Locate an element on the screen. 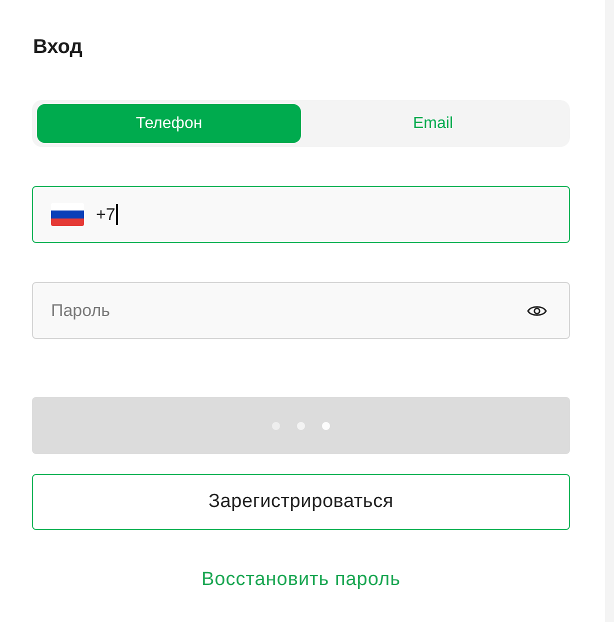 This screenshot has width=614, height=622. eye-icon is located at coordinates (537, 311).